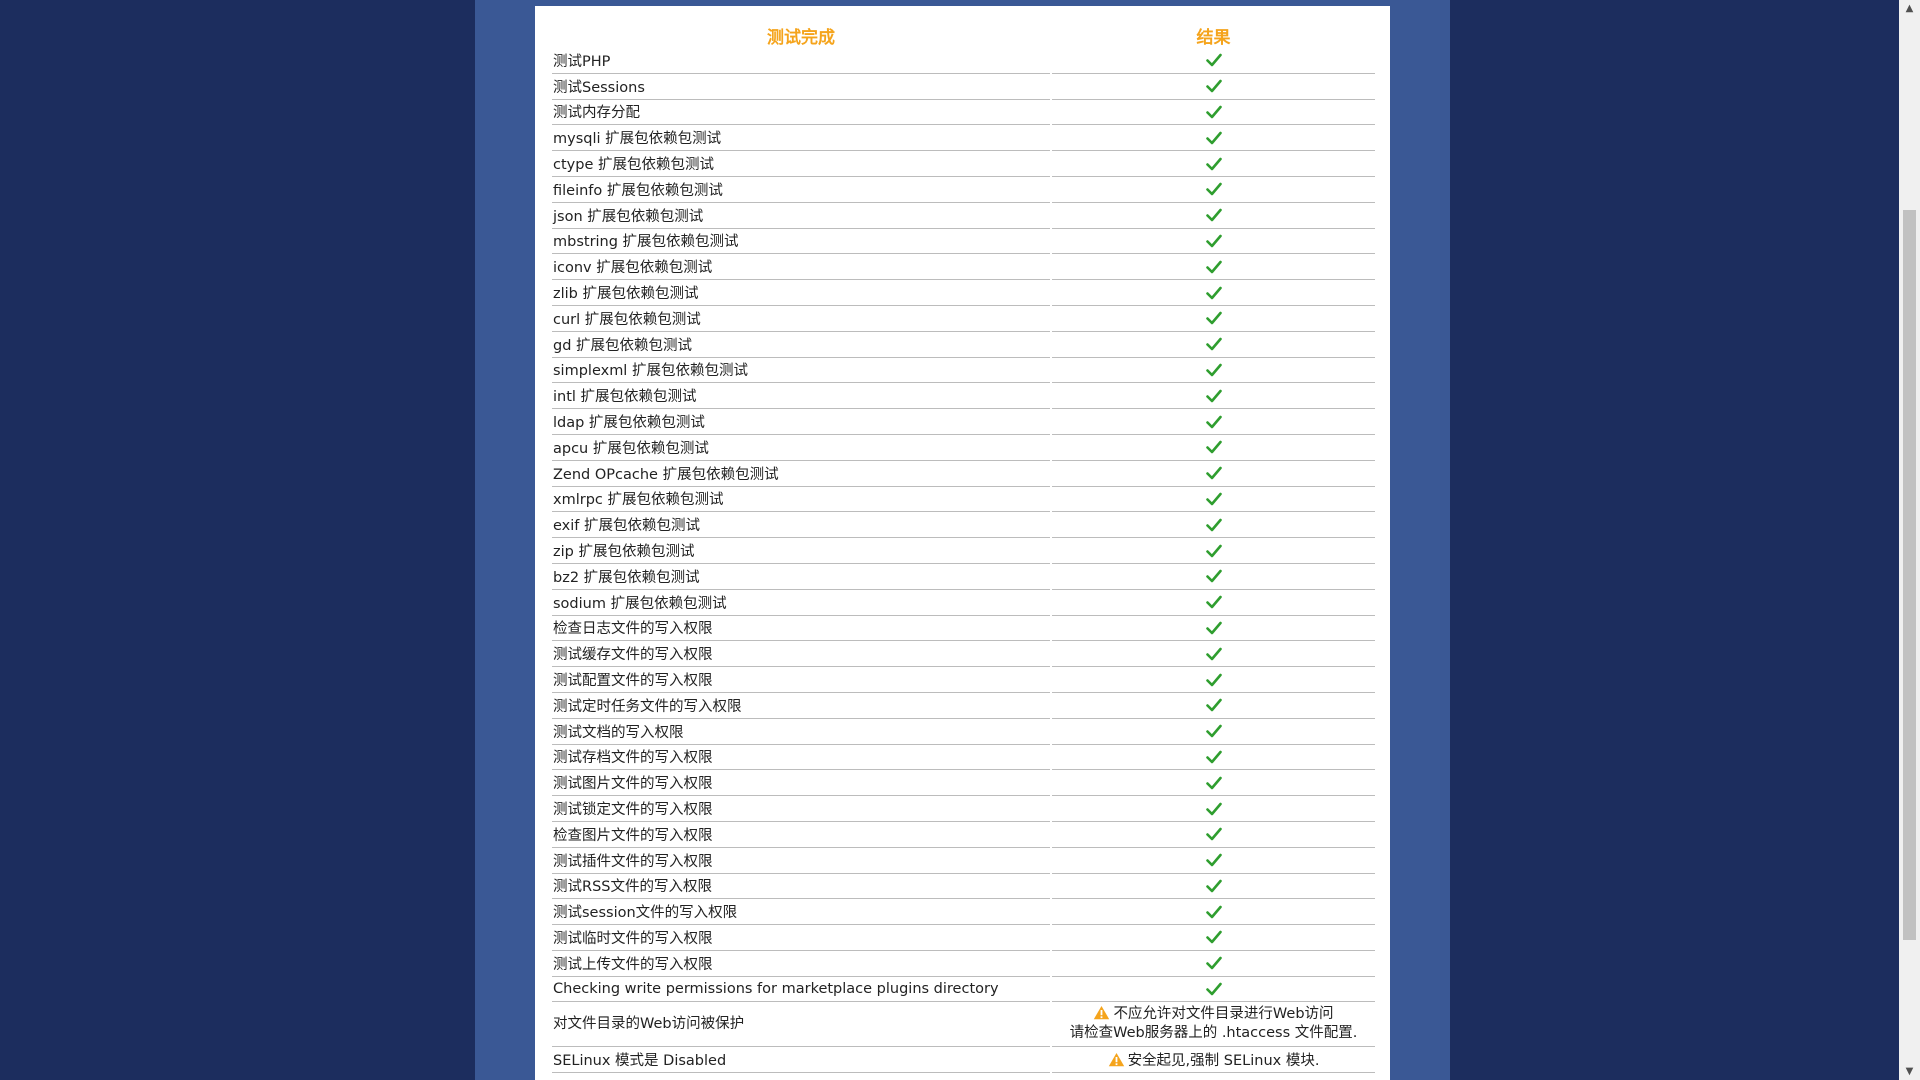 The height and width of the screenshot is (1080, 1920). I want to click on check-label: json 扩展包依赖包测试, so click(801, 216).